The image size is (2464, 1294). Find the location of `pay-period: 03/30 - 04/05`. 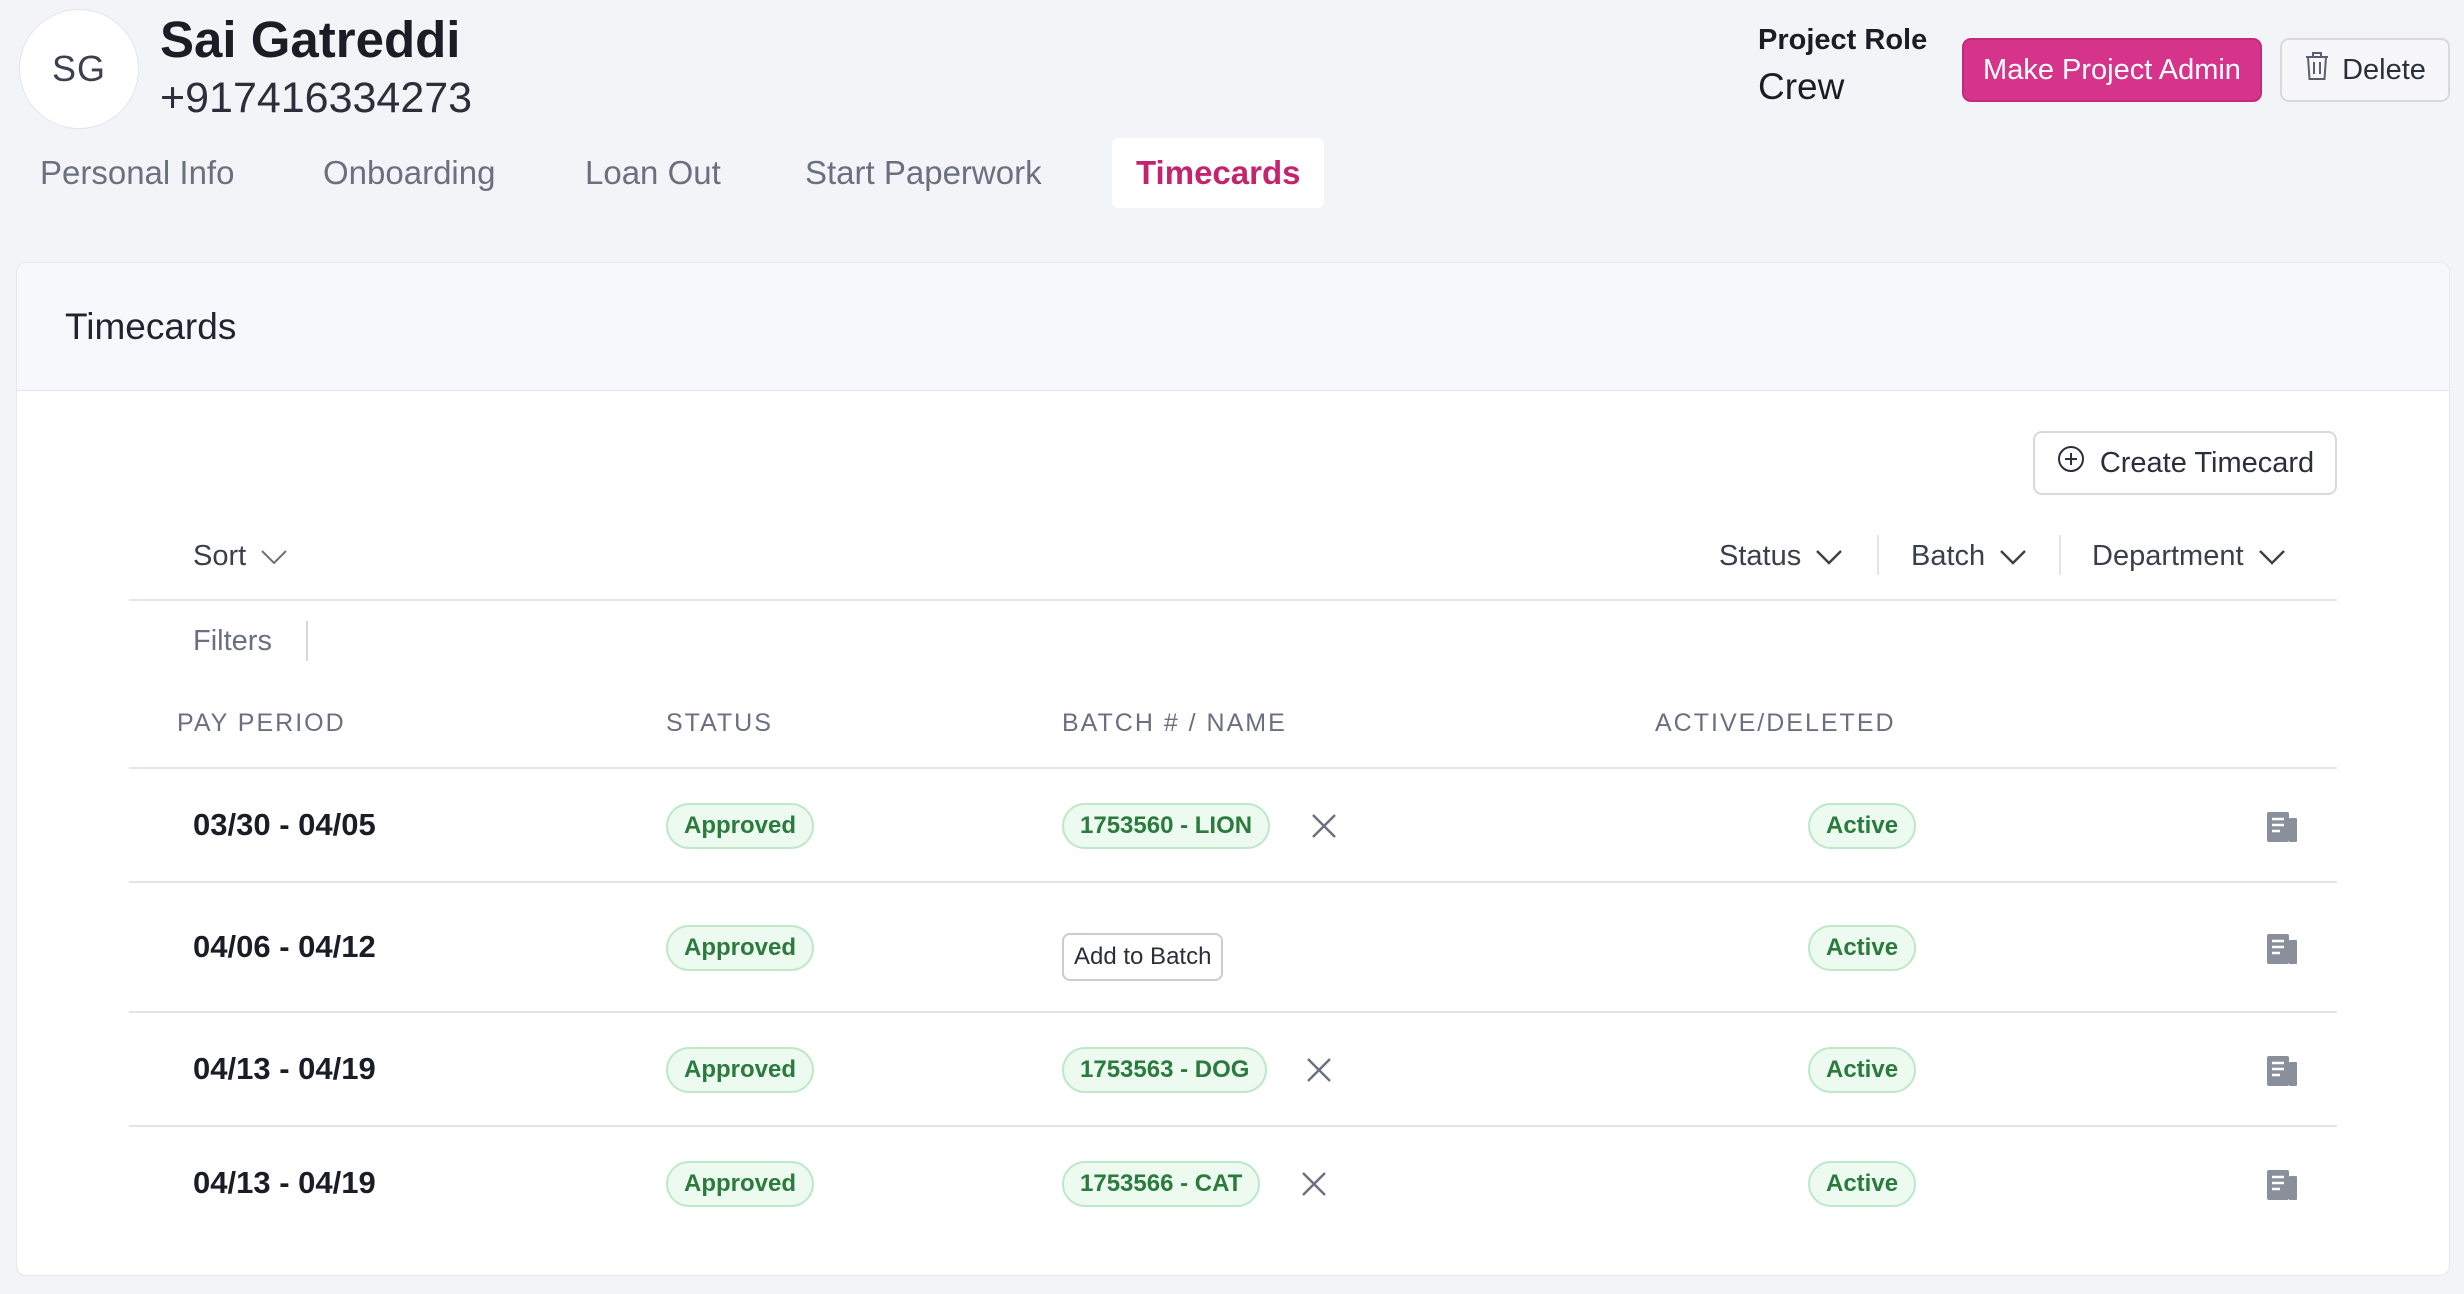

pay-period: 03/30 - 04/05 is located at coordinates (284, 824).